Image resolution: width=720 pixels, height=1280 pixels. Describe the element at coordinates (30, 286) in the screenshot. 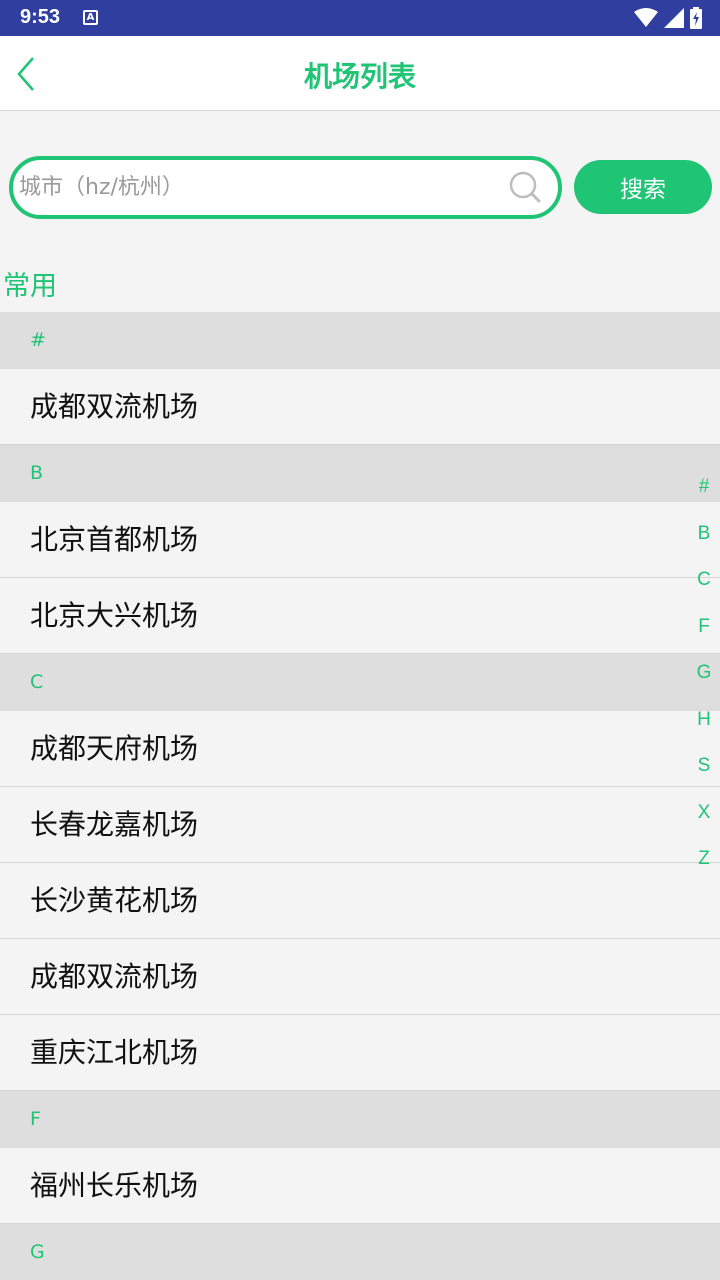

I see `common-label: 常用` at that location.